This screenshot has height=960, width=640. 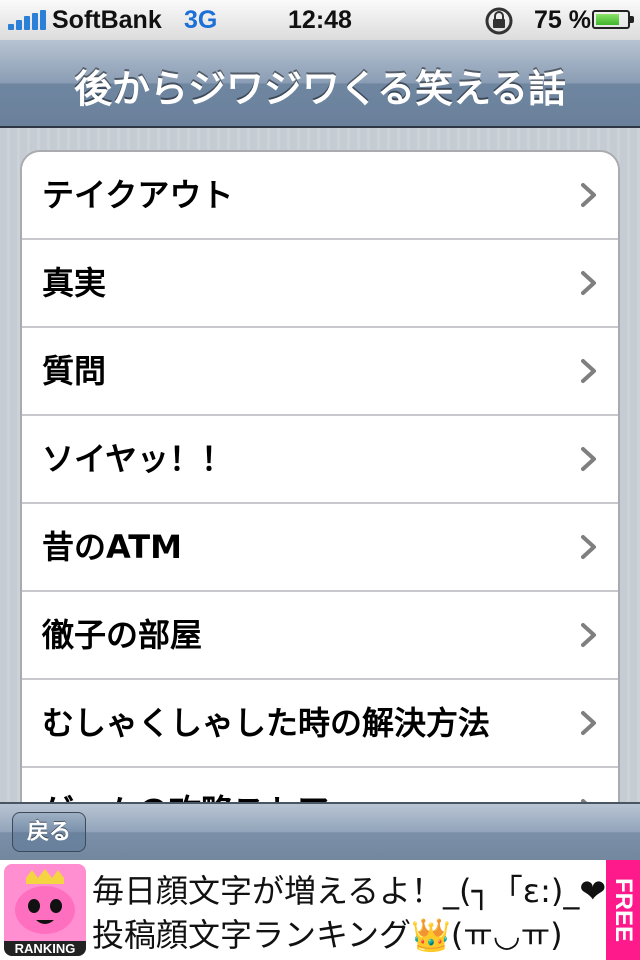 I want to click on list-item-label: ゲームの攻略ストア, so click(x=185, y=785).